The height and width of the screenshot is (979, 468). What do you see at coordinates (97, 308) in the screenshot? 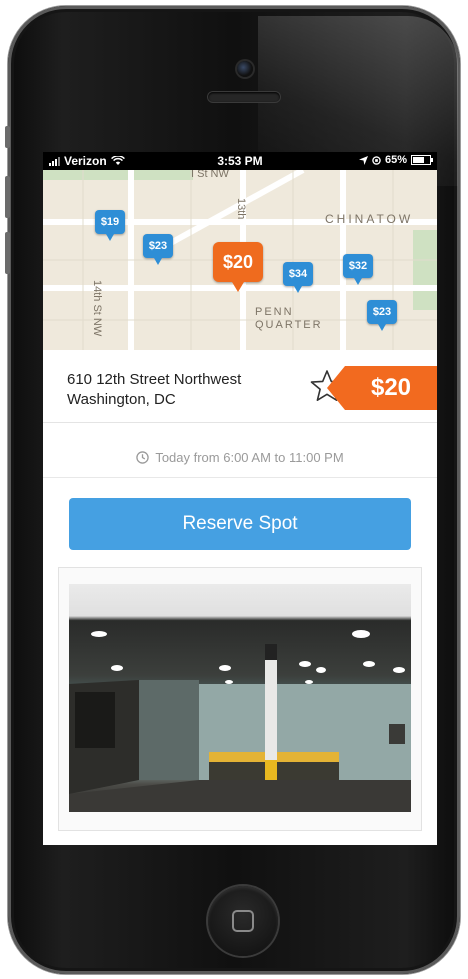
I see `map-label-14th-st: 14th St NW` at bounding box center [97, 308].